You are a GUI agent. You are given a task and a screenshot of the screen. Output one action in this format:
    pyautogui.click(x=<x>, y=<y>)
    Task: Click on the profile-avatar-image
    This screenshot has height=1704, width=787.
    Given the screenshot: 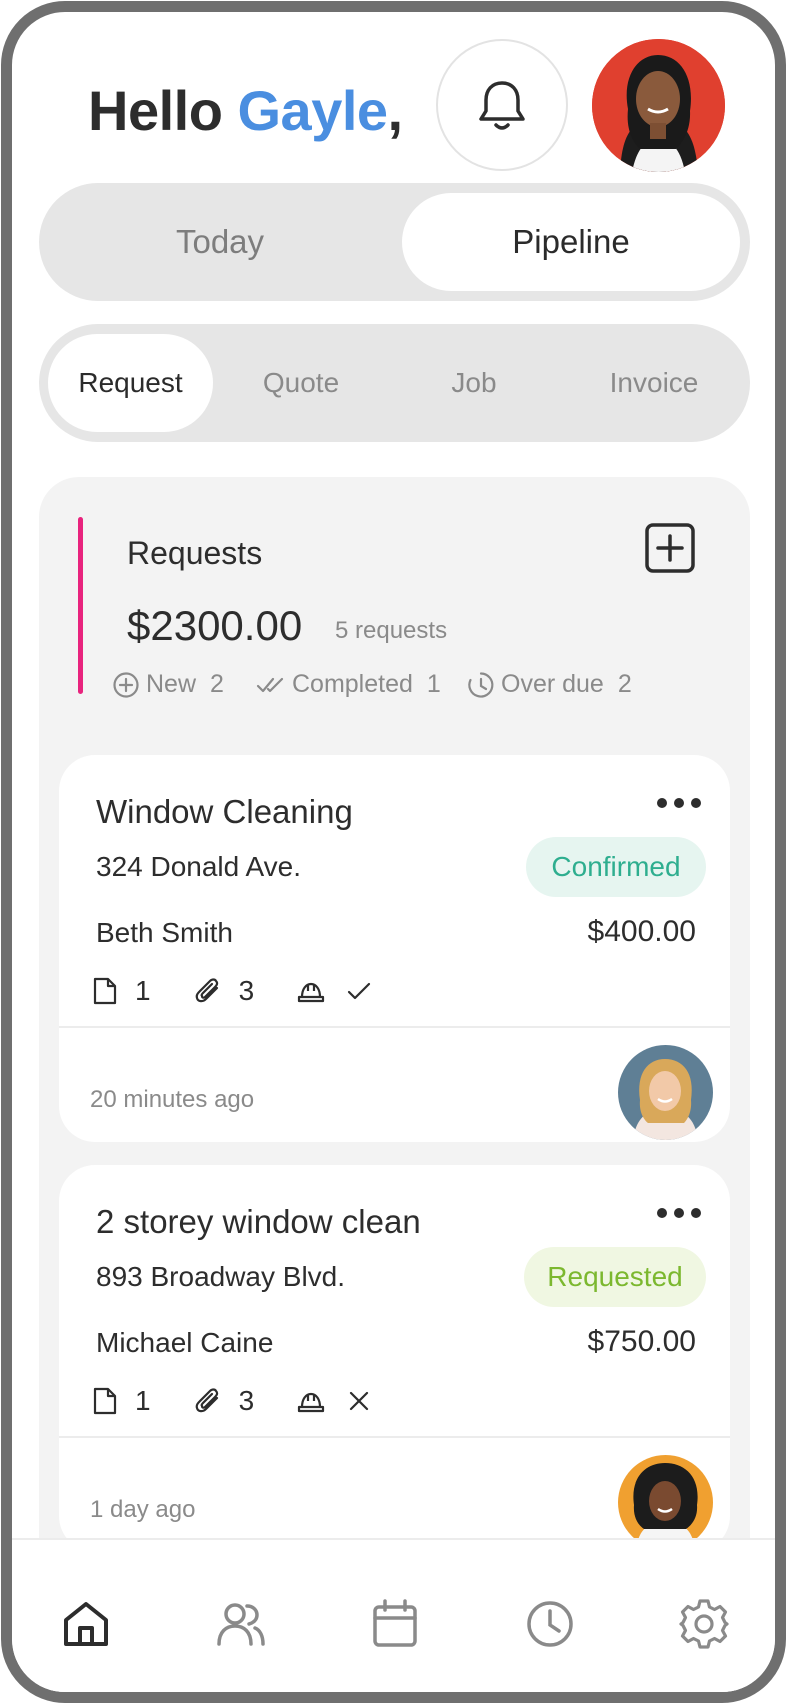 What is the action you would take?
    pyautogui.click(x=658, y=105)
    